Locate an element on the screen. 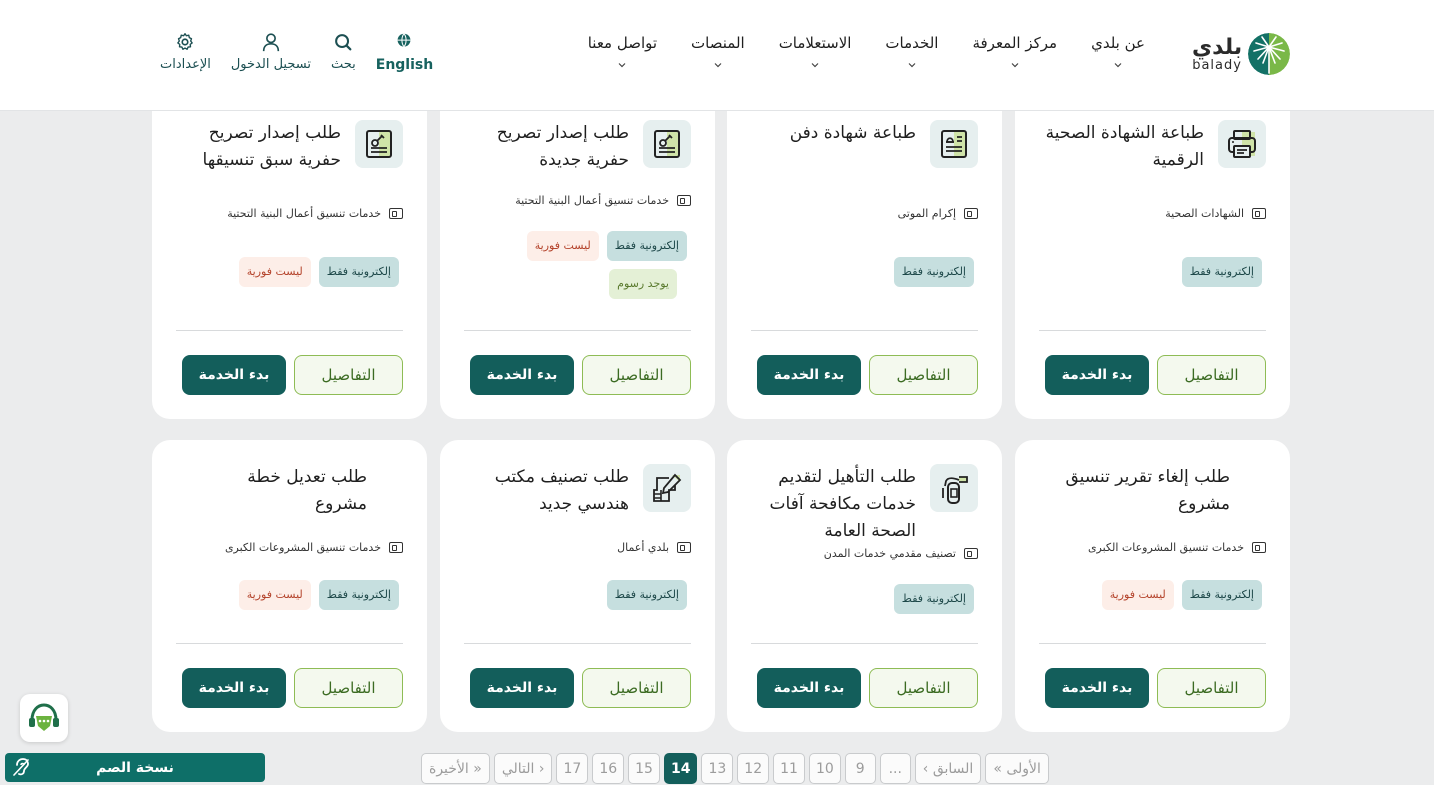 Image resolution: width=1434 pixels, height=785 pixels. support-chat-button is located at coordinates (44, 718).